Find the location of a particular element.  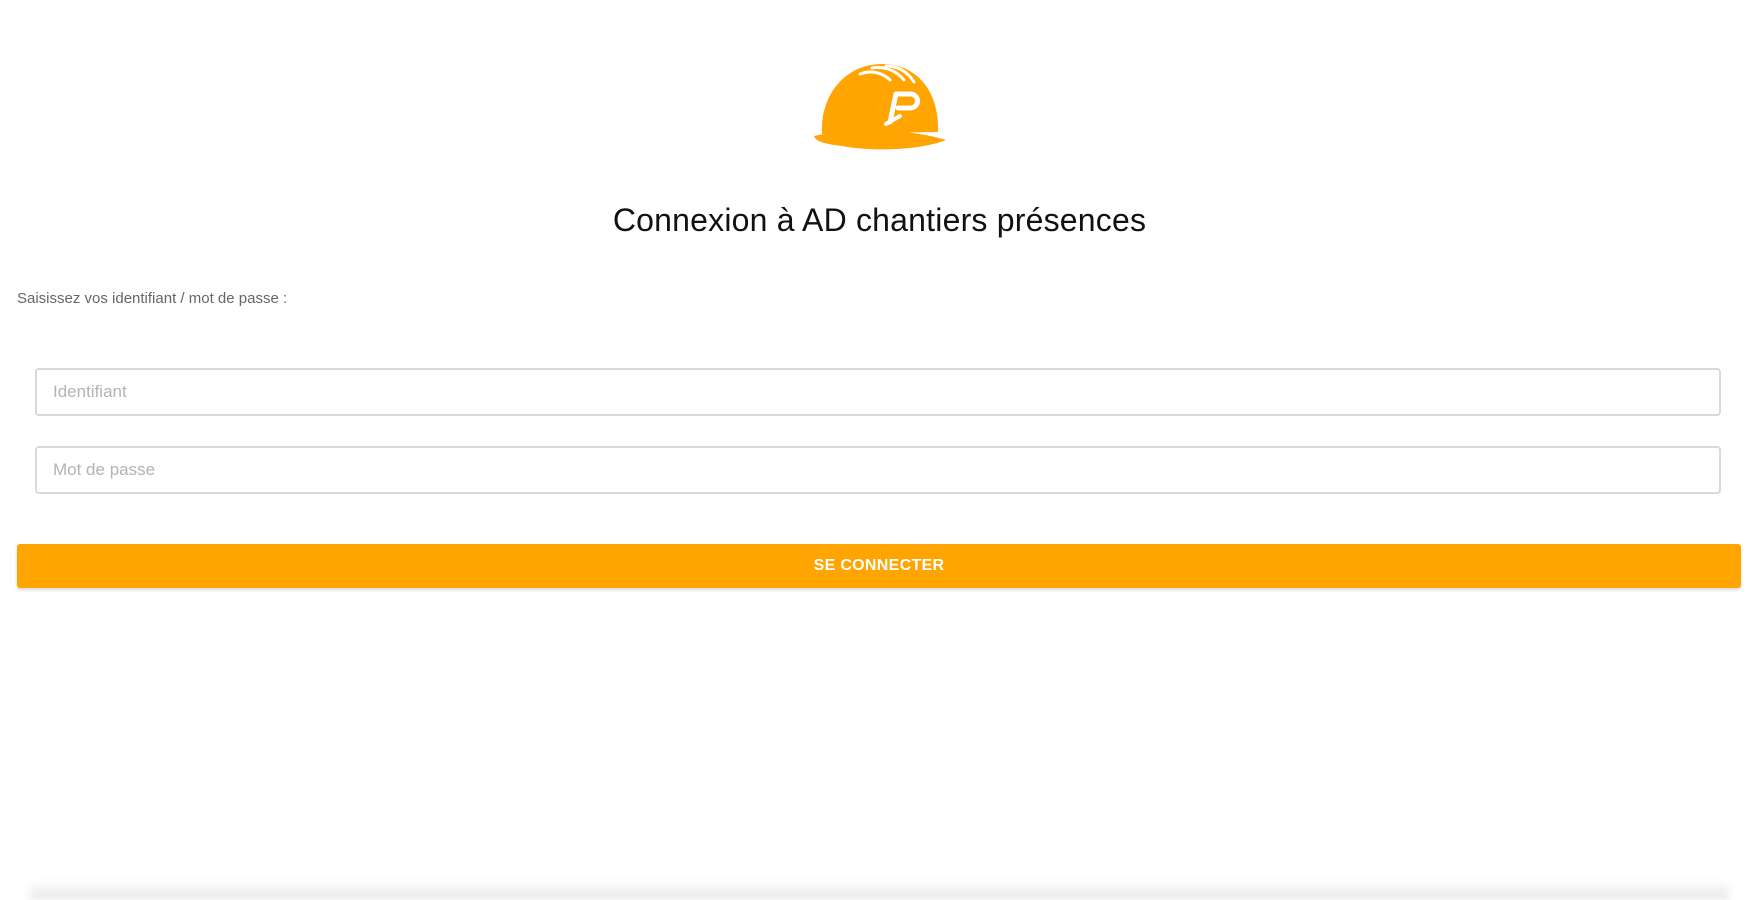

bottom-shadow is located at coordinates (879, 890).